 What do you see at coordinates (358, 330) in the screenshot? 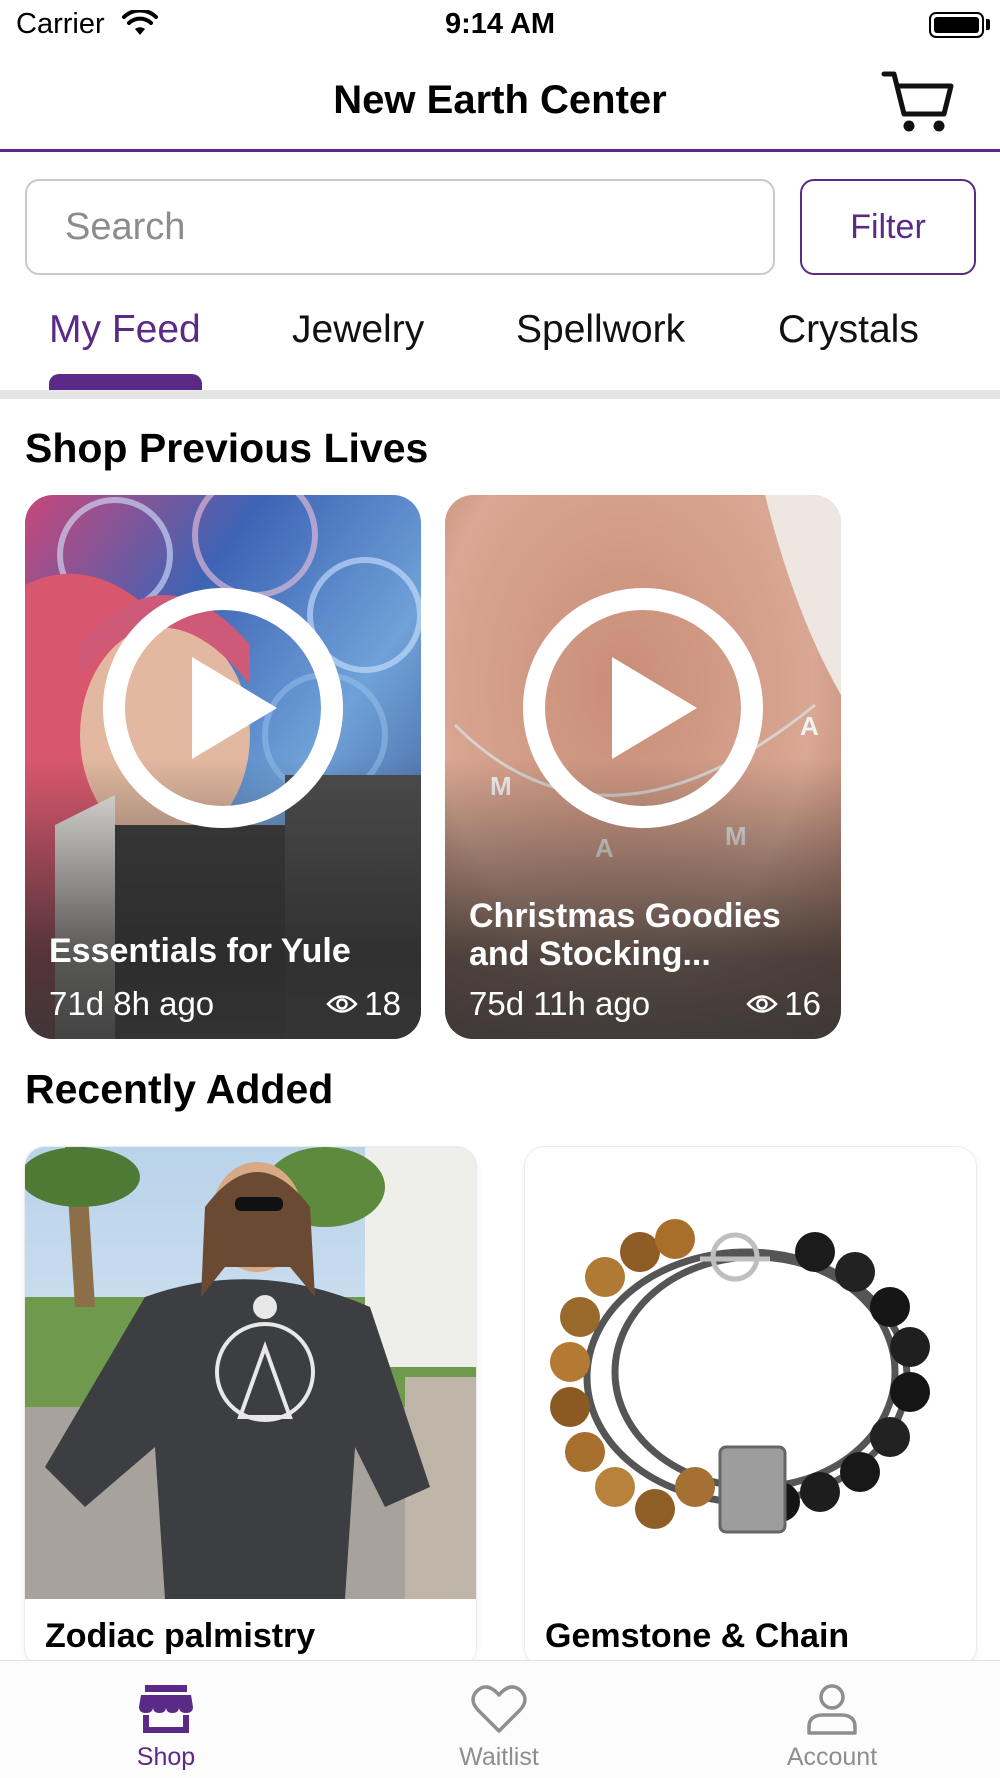
I see `tab-jewelry: Jewelry` at bounding box center [358, 330].